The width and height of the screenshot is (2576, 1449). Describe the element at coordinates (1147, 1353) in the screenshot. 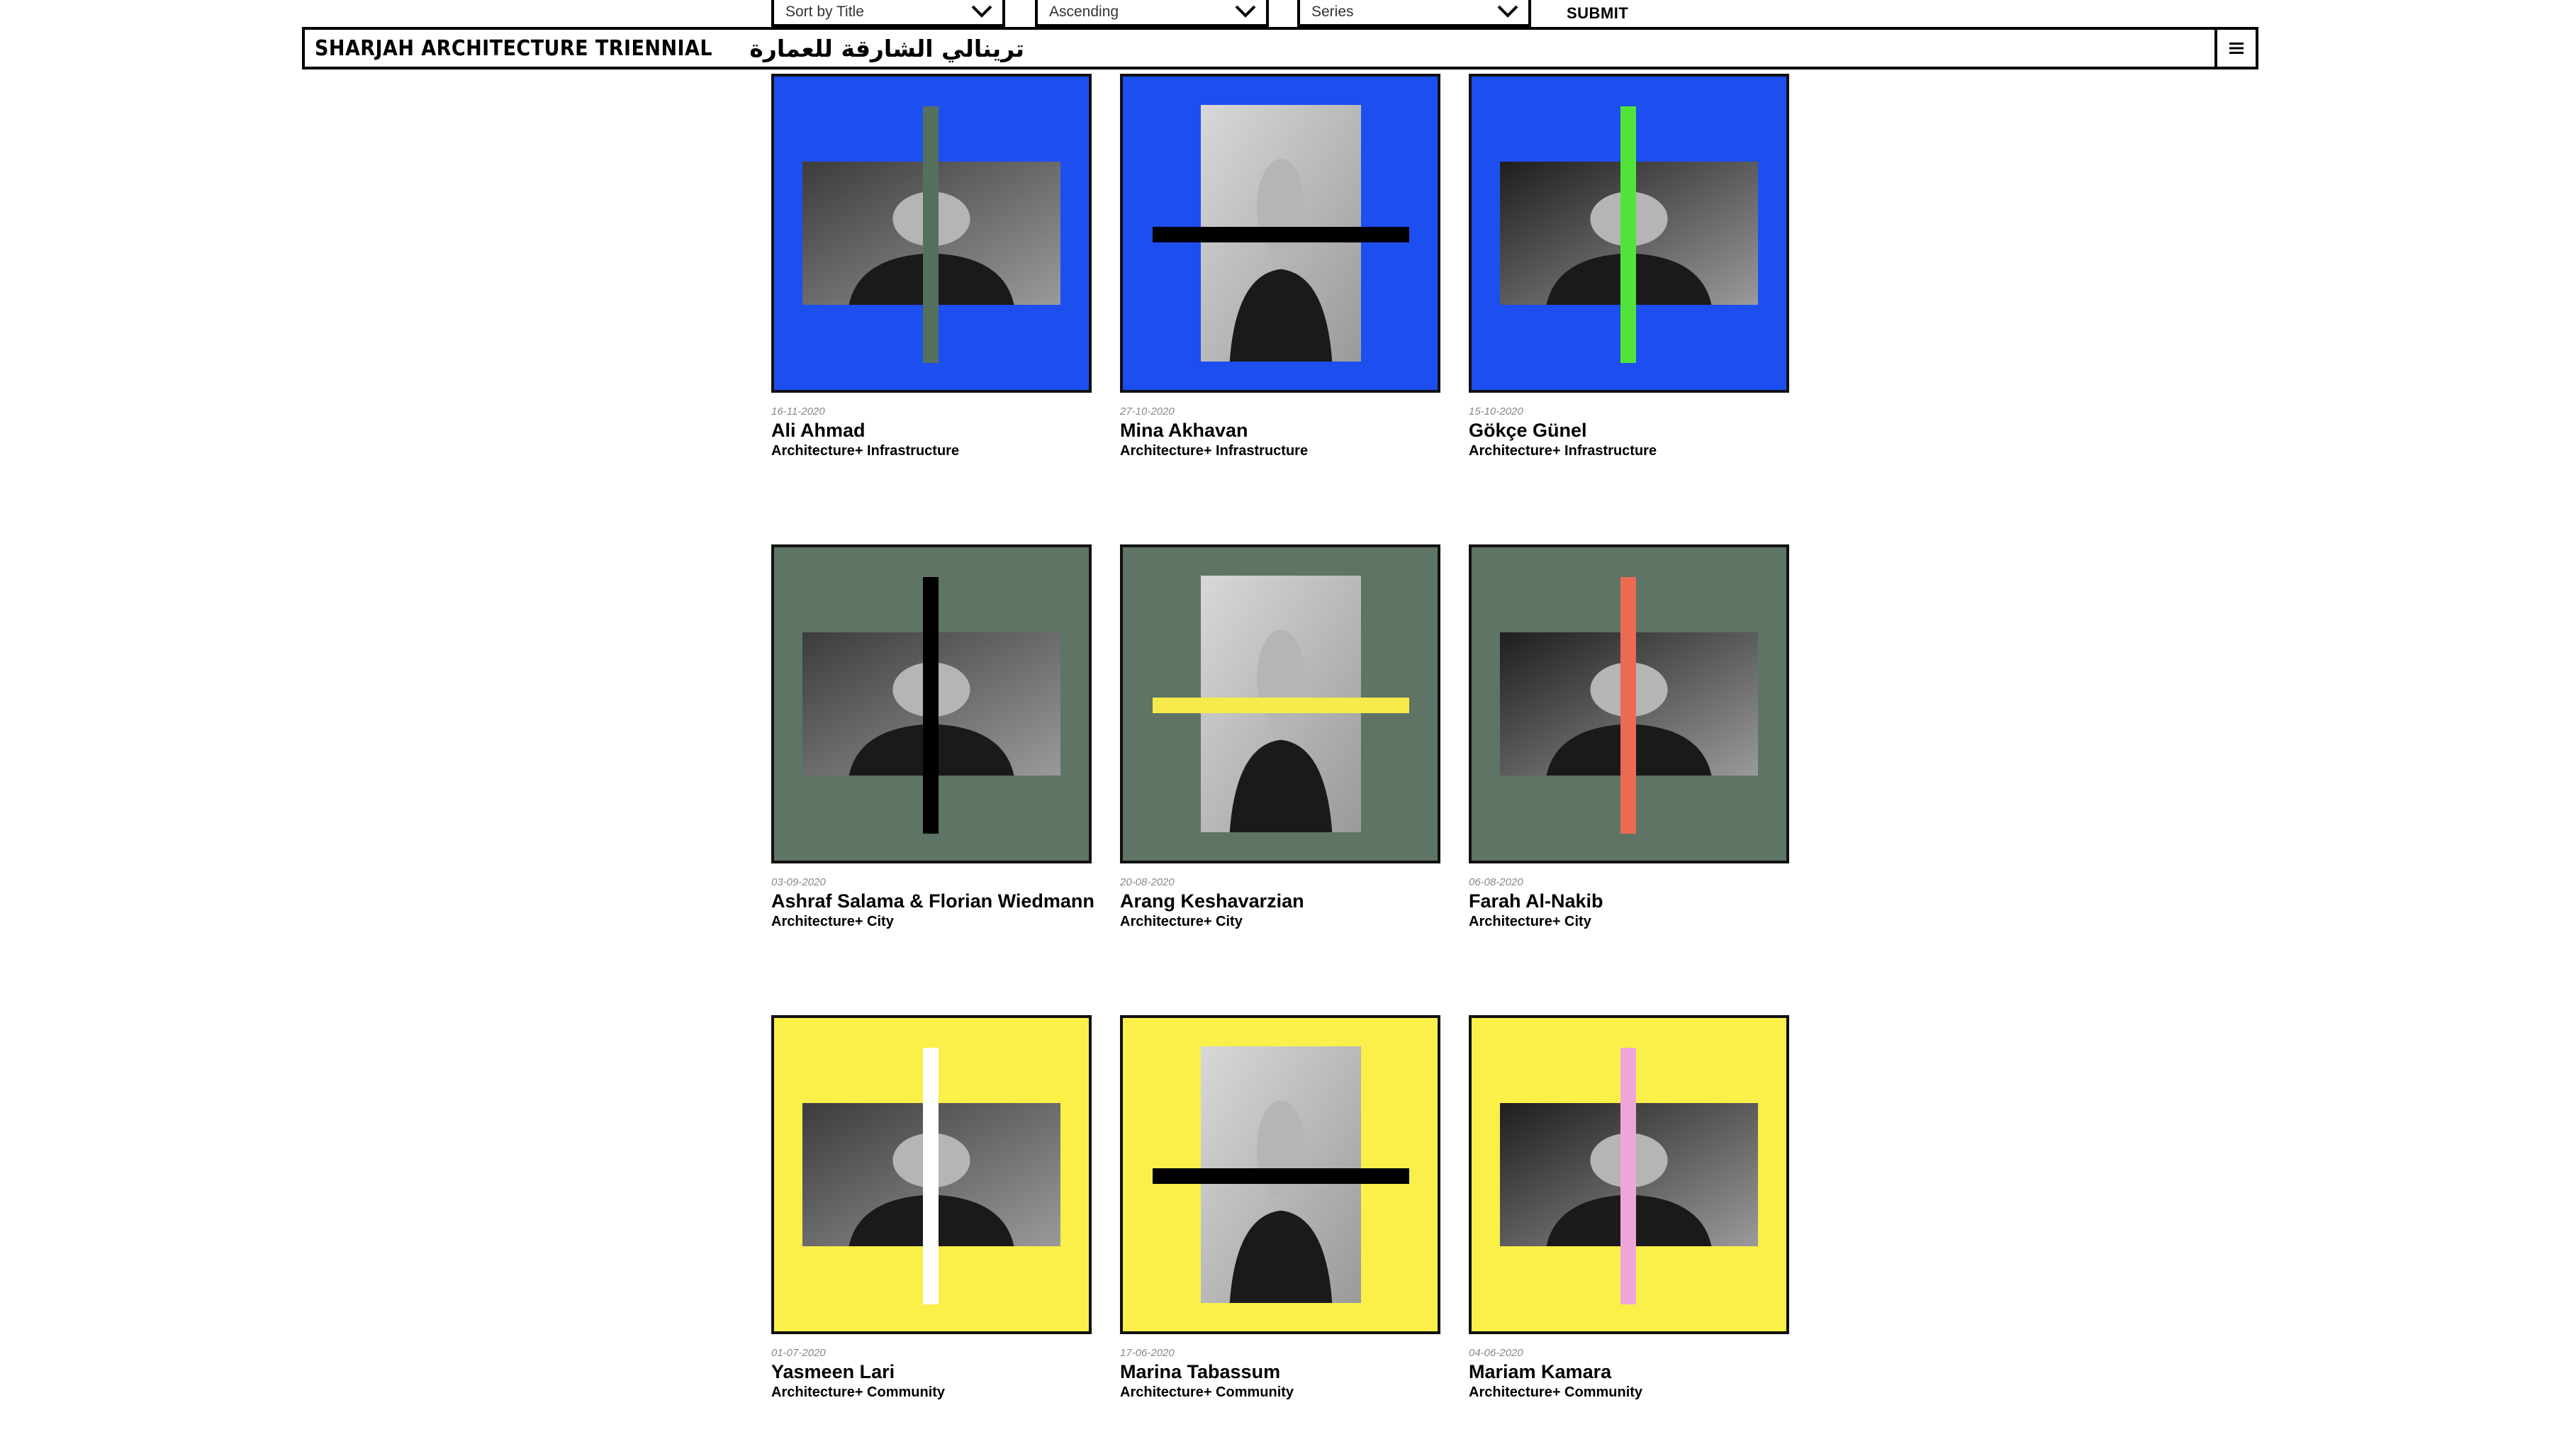

I see `publish-date: 17-06-2020` at that location.